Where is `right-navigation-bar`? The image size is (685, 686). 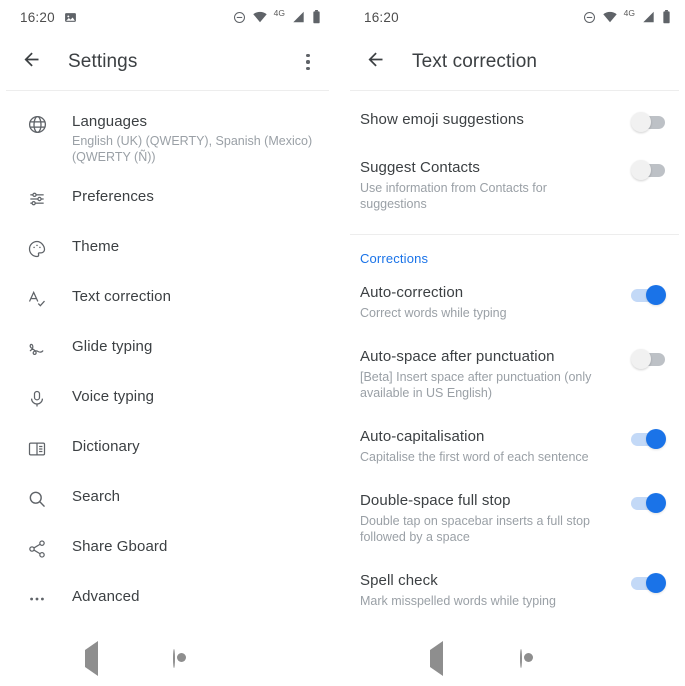 right-navigation-bar is located at coordinates (514, 659).